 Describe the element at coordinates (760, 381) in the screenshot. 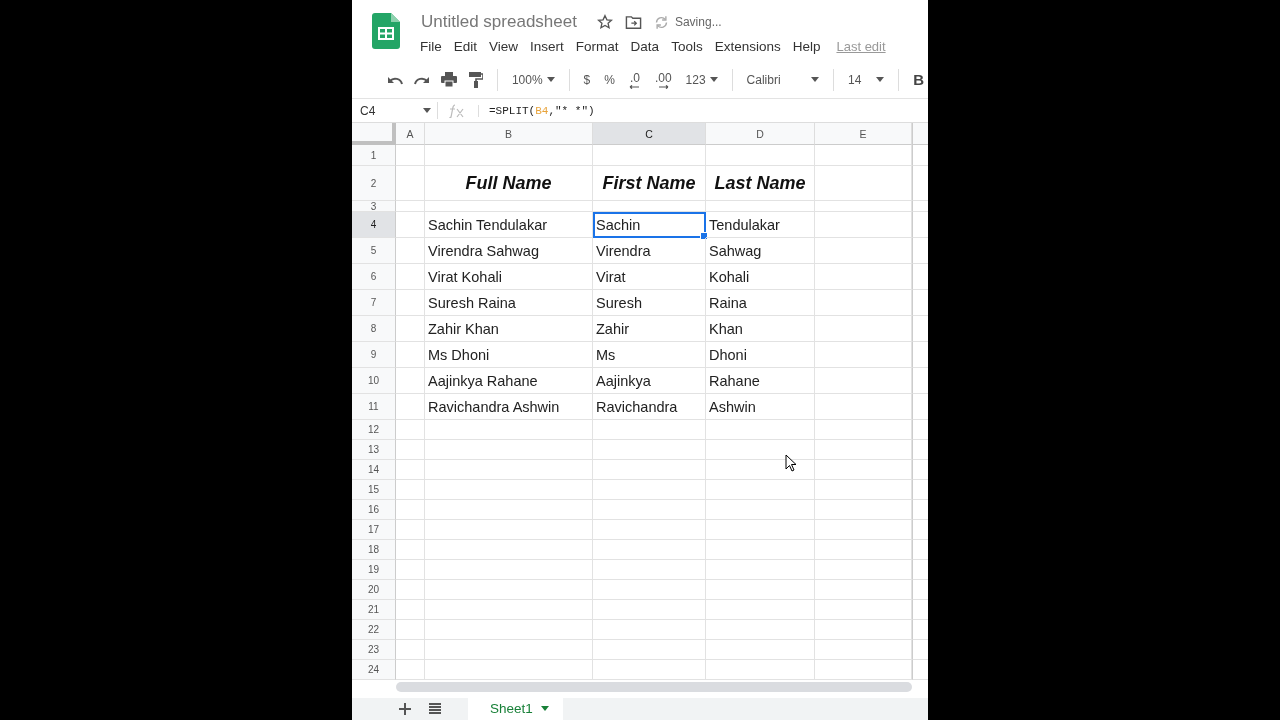

I see `table-cell: Rahane` at that location.